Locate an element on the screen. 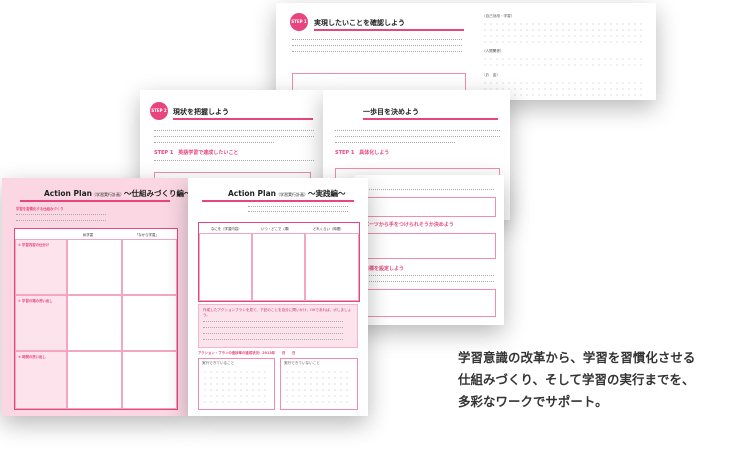  progress-label: アクション・プランの進捗率の達成状況：2013年 月 日 is located at coordinates (247, 353).